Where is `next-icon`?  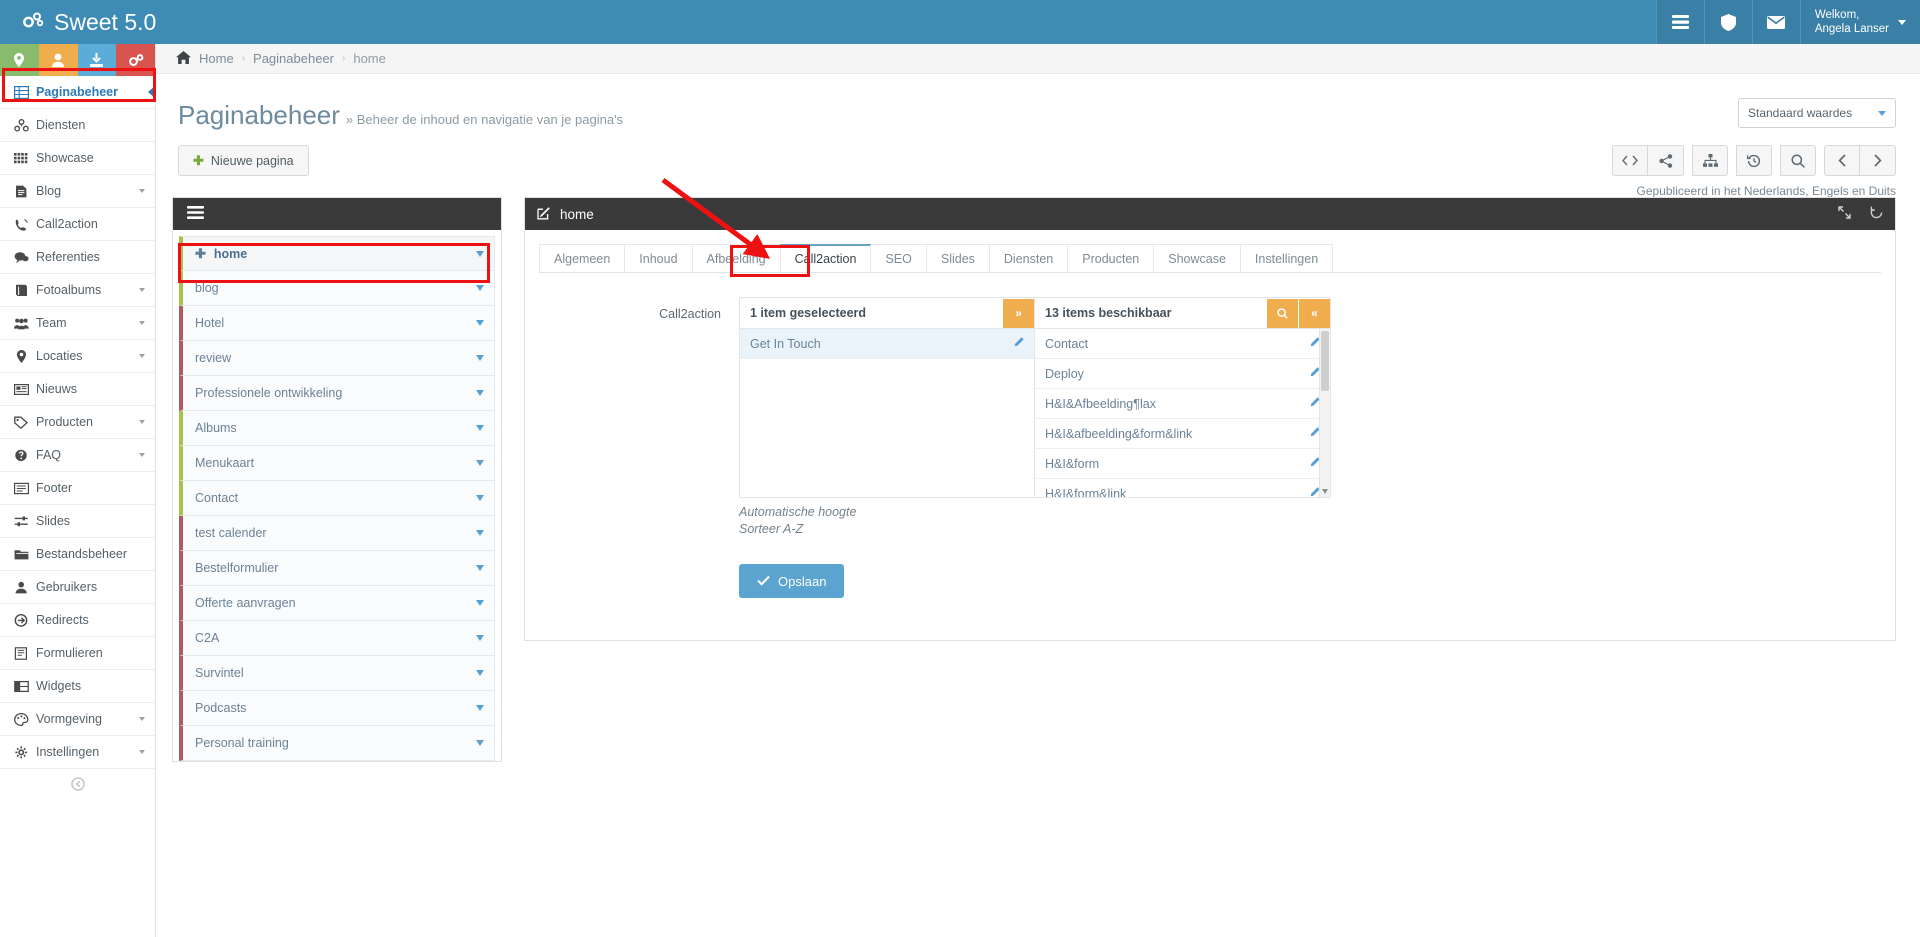
next-icon is located at coordinates (1878, 160).